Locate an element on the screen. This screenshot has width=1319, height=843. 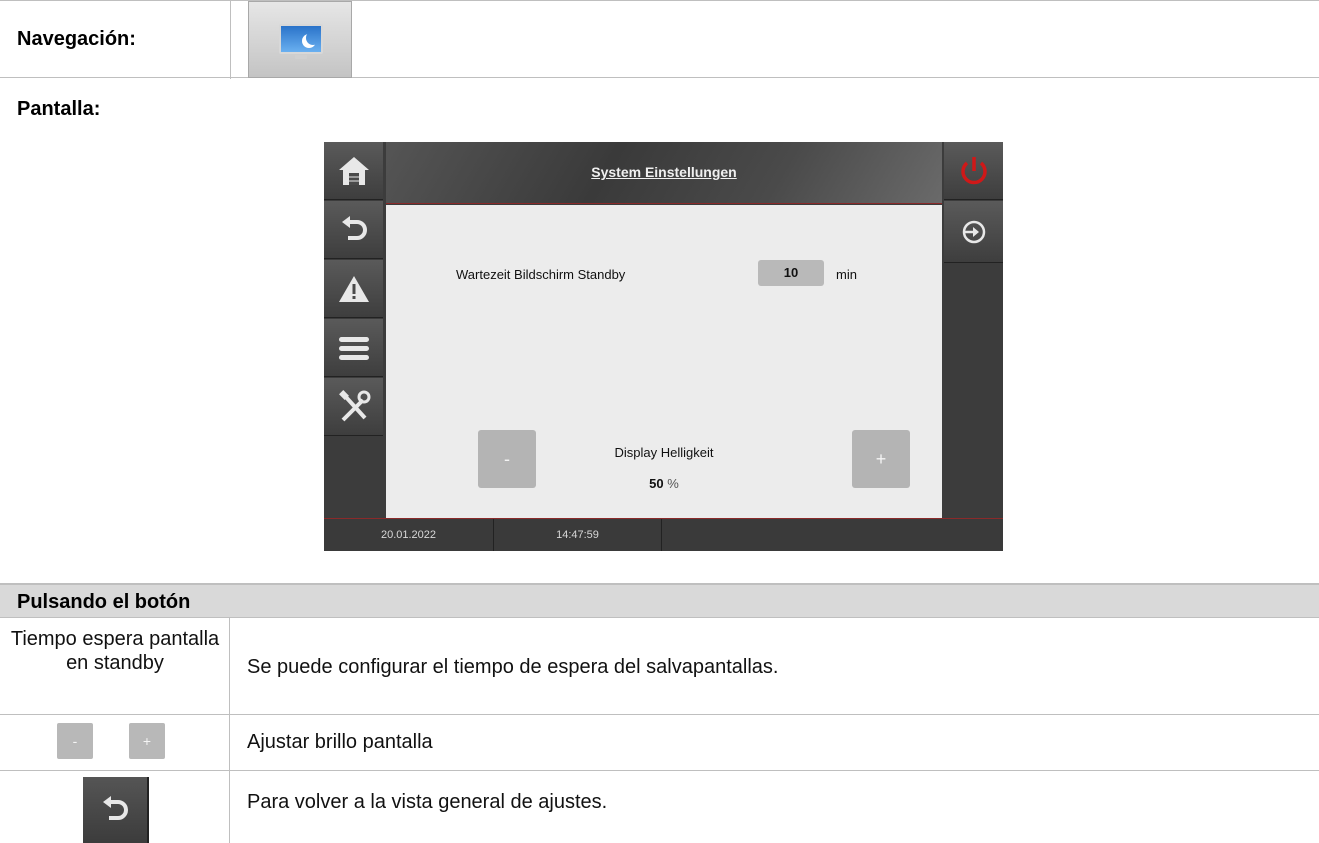
plus-button-image: + is located at coordinates (147, 741).